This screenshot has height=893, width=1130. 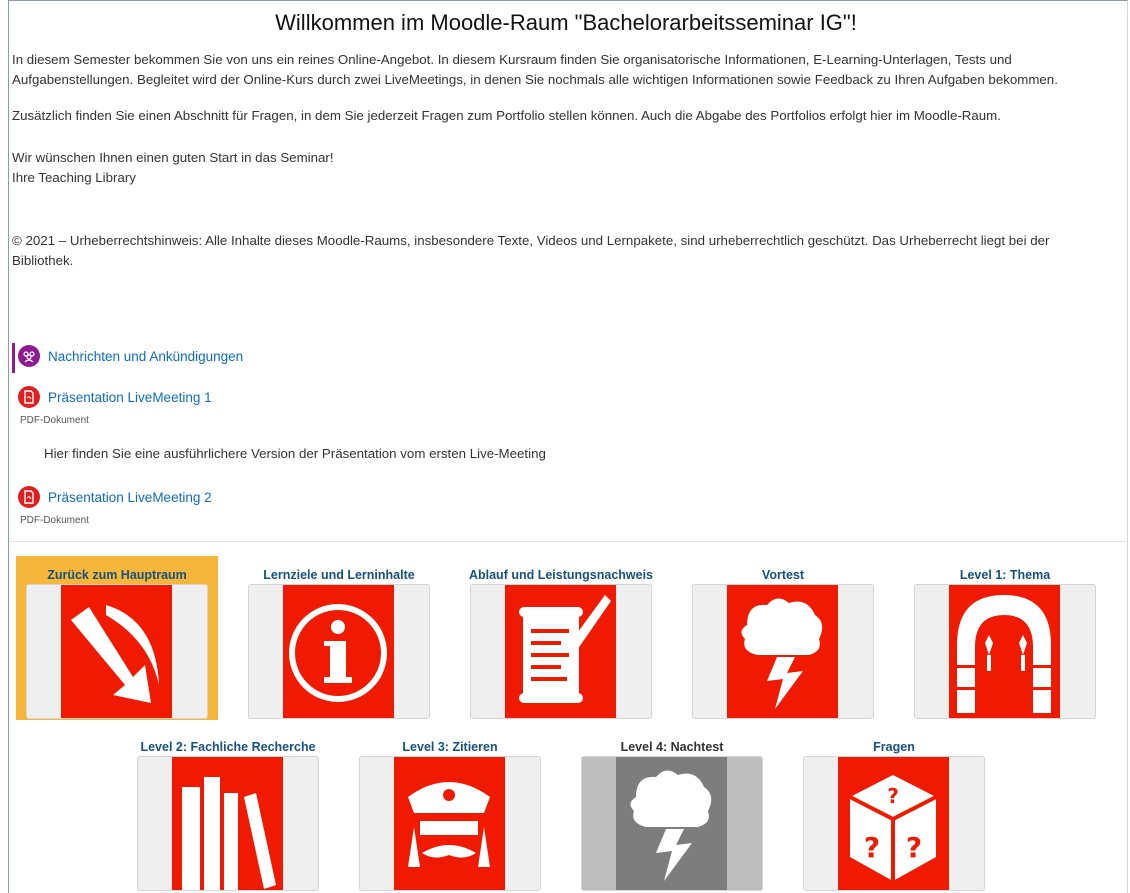 I want to click on activity-forum: Nachrichten und Ankündigungen, so click(x=130, y=356).